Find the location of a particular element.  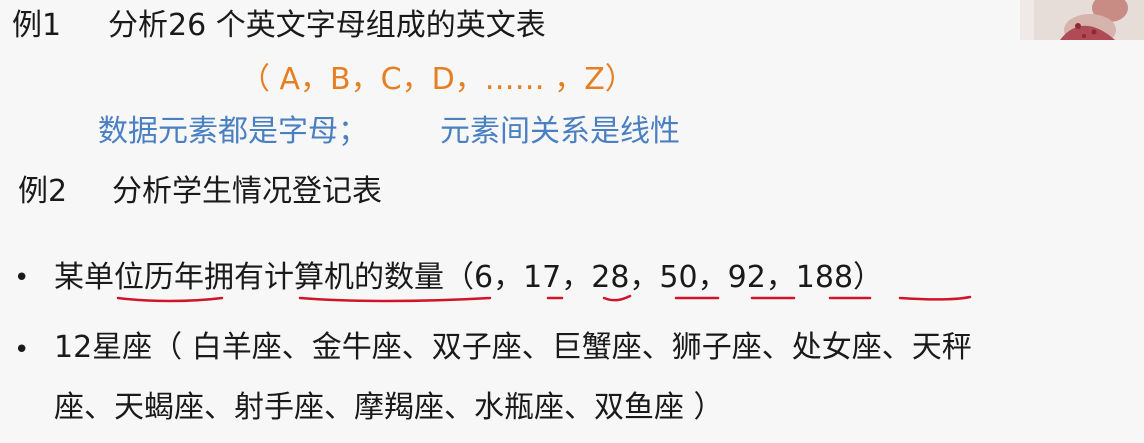

example-2-label: 例2 is located at coordinates (43, 191).